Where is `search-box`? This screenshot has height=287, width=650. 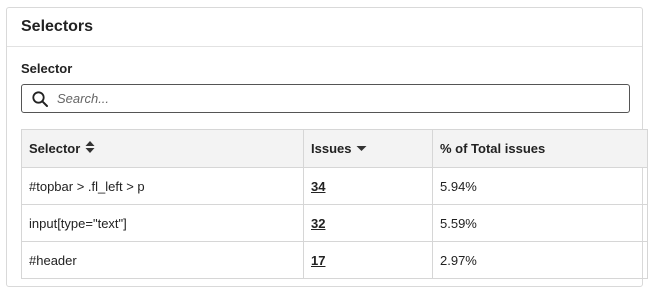
search-box is located at coordinates (325, 98).